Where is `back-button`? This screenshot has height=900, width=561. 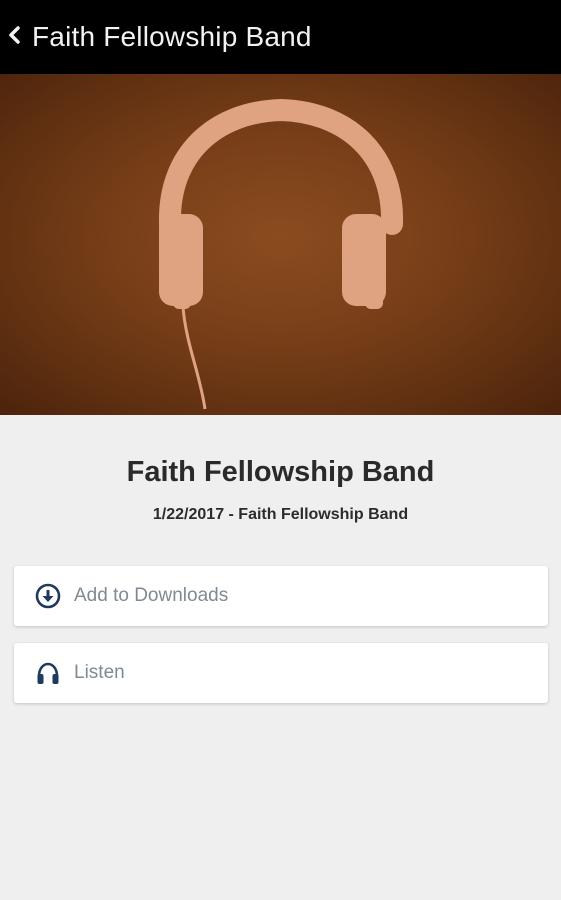
back-button is located at coordinates (14, 37).